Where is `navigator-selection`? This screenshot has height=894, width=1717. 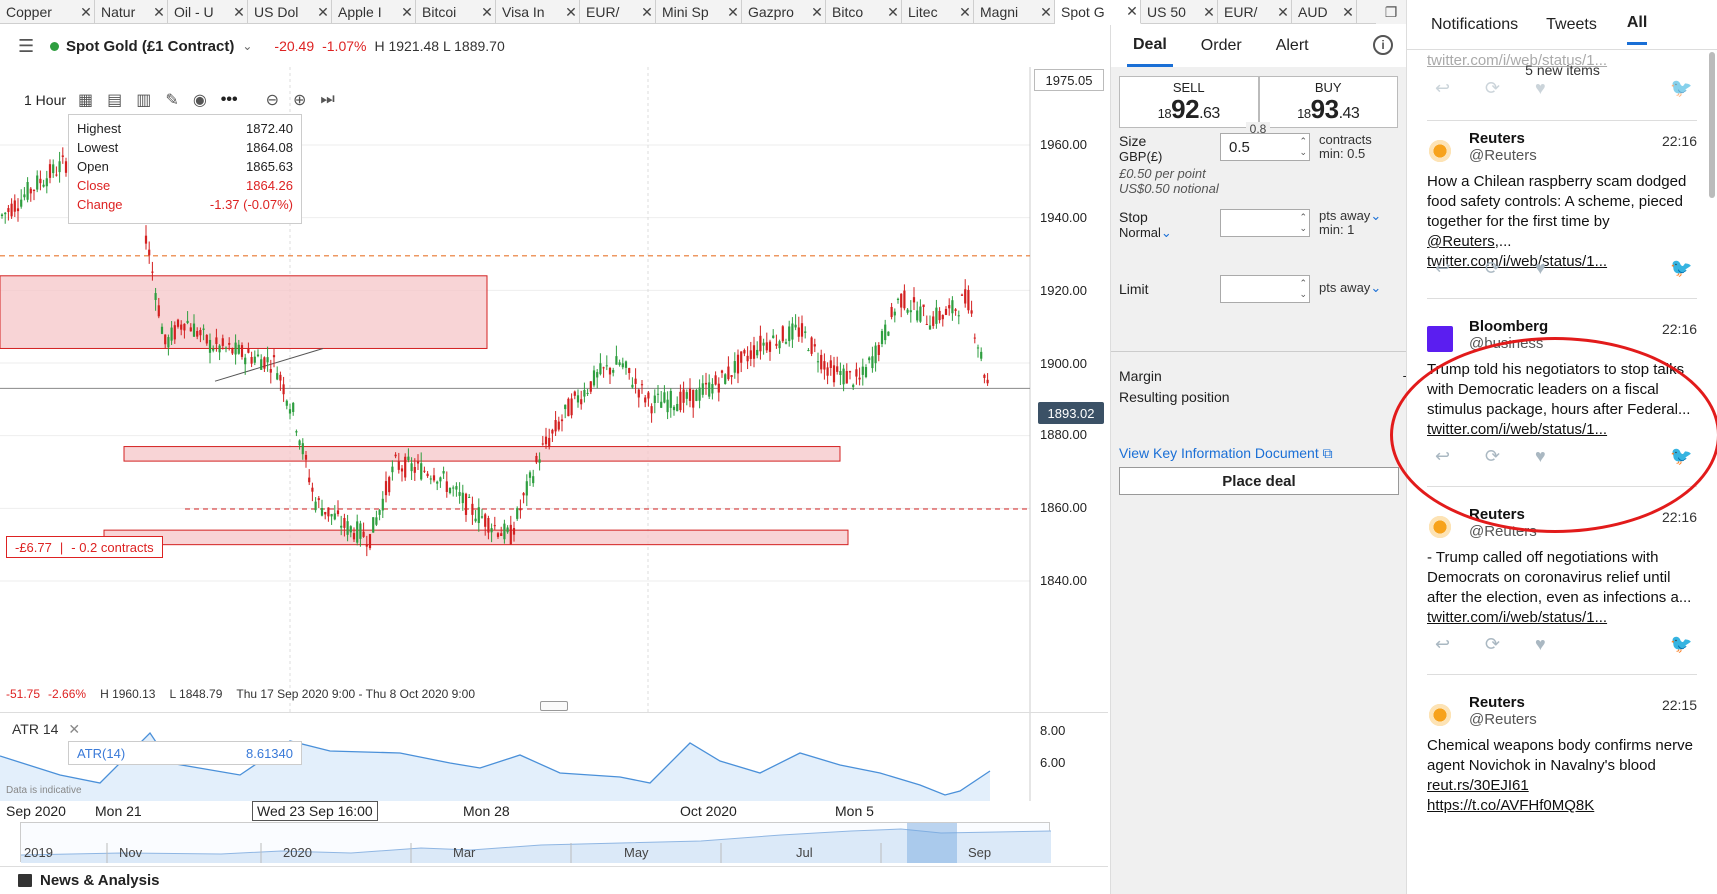 navigator-selection is located at coordinates (932, 843).